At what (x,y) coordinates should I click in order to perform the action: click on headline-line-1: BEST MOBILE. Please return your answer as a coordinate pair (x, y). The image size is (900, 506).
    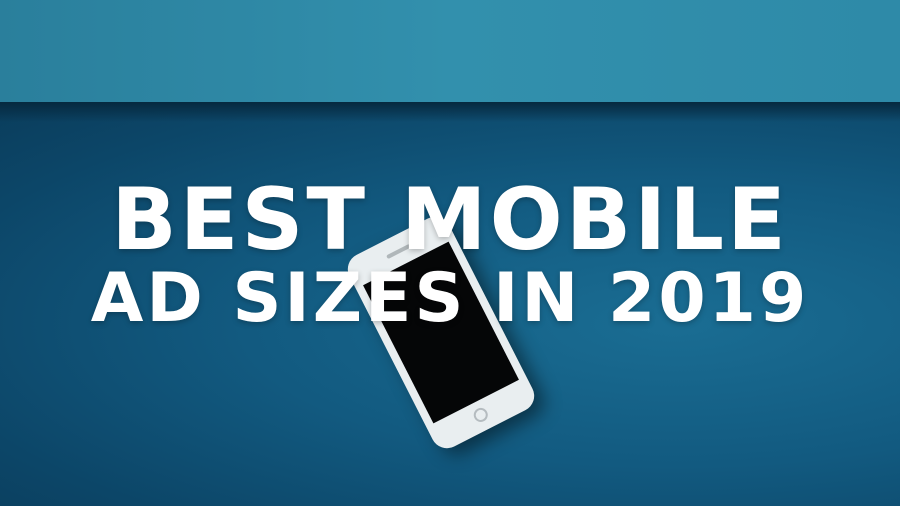
    Looking at the image, I should click on (450, 220).